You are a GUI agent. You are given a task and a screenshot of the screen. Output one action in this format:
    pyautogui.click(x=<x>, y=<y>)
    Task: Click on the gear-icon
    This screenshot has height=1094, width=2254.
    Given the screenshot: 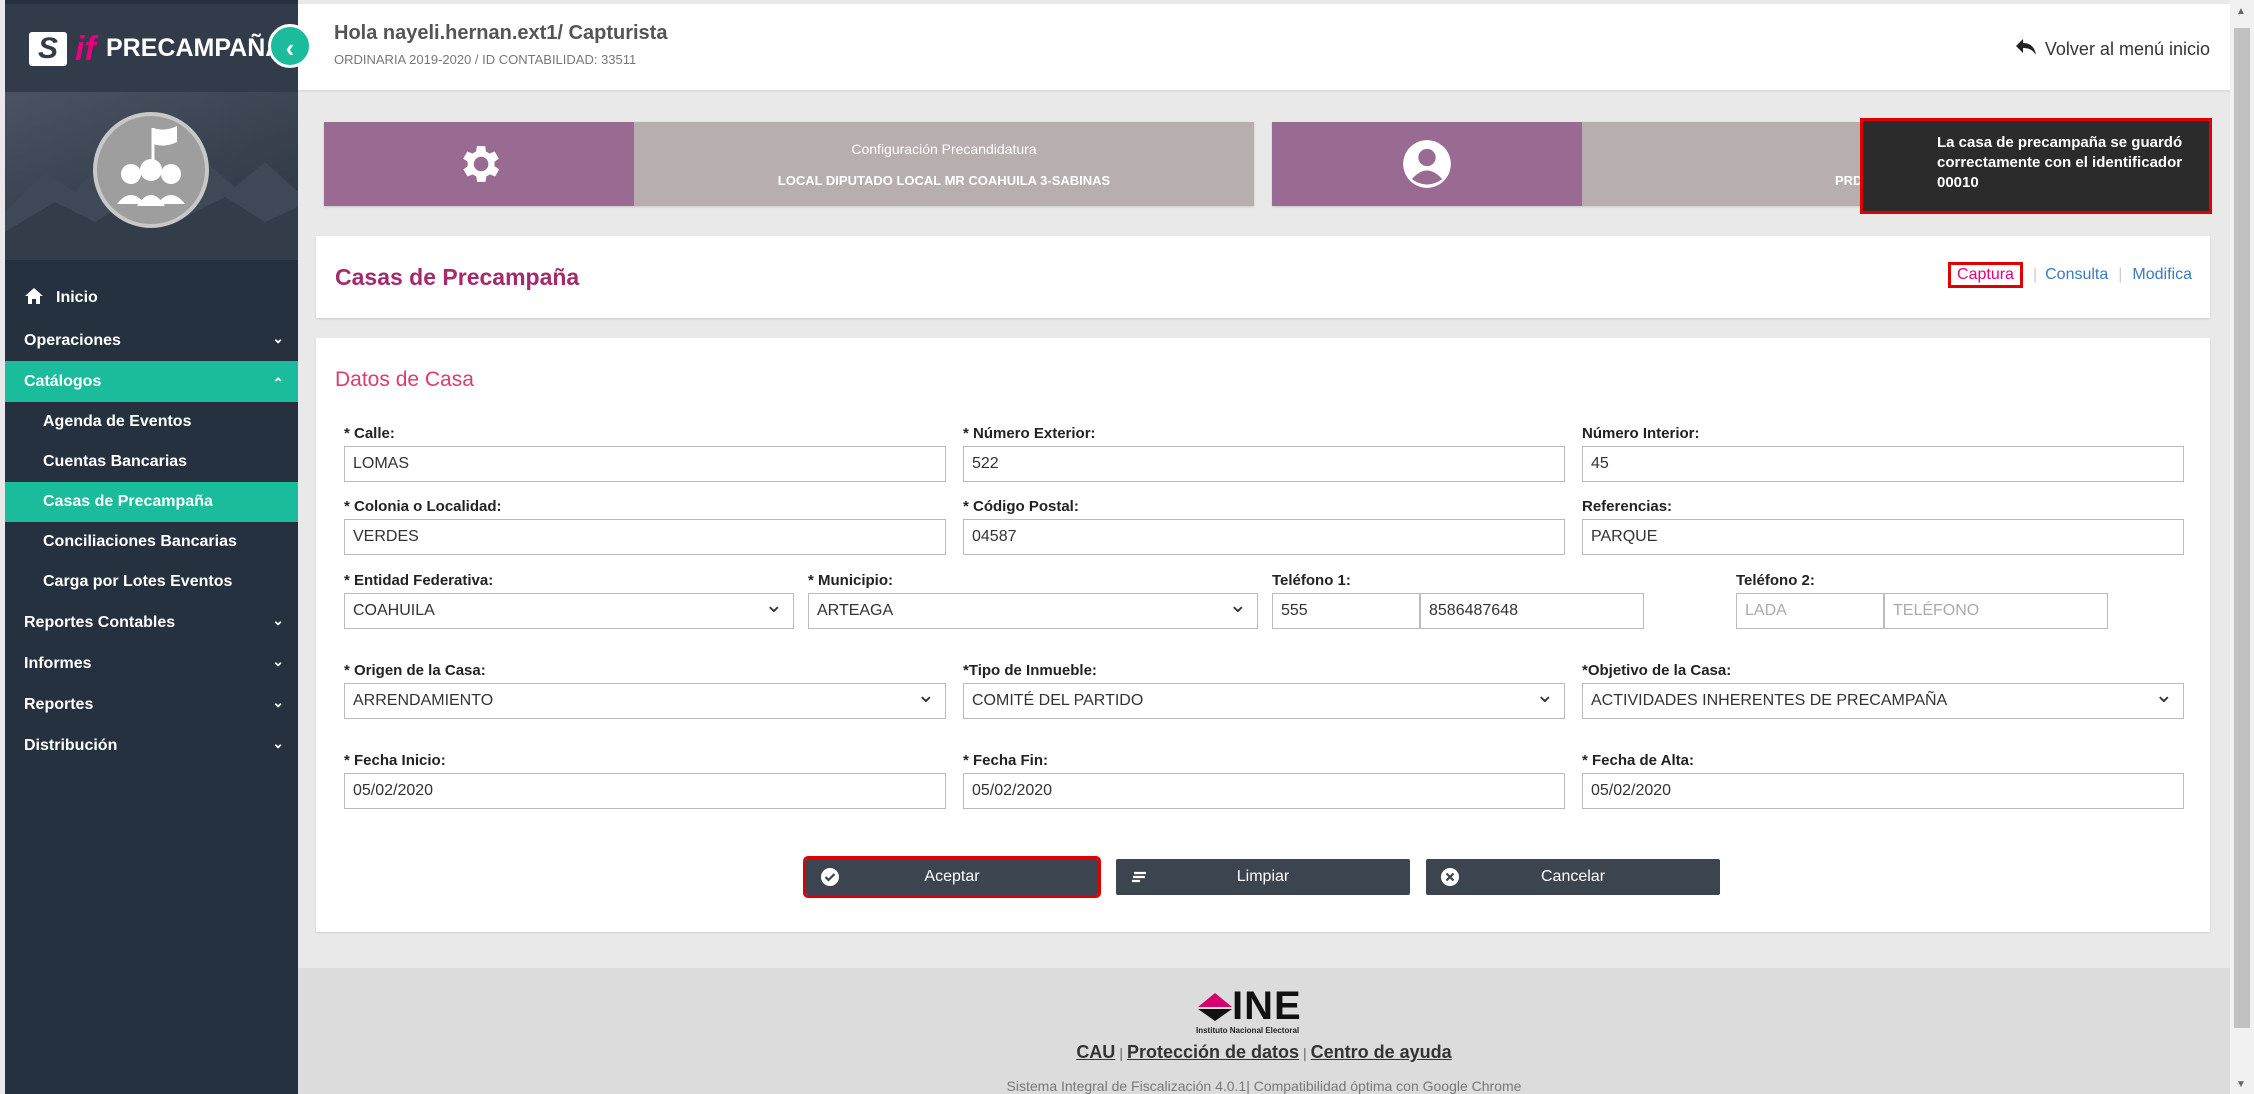 What is the action you would take?
    pyautogui.click(x=479, y=164)
    